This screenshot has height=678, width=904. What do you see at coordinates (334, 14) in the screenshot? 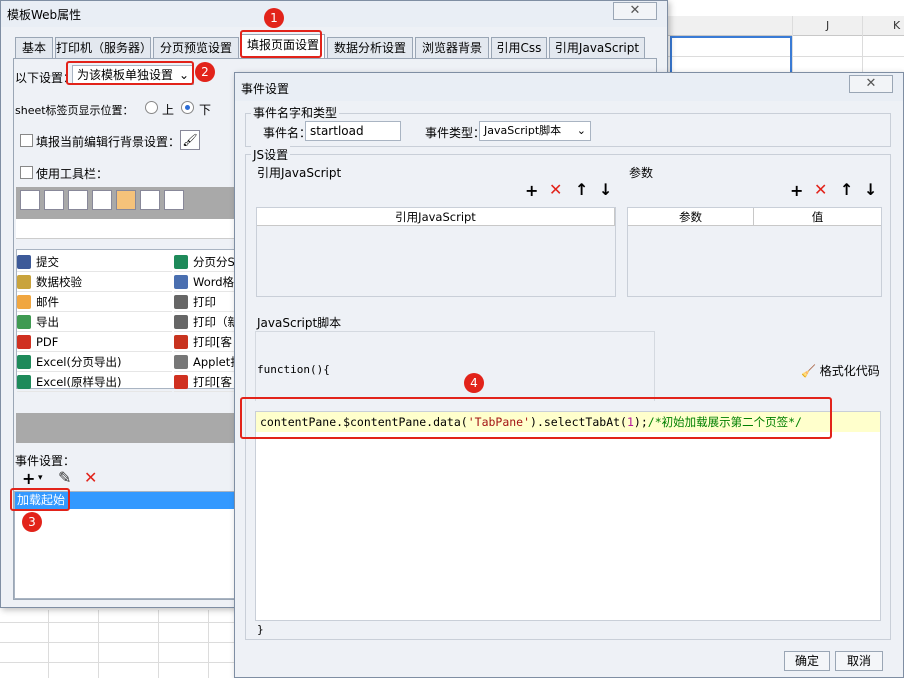
I see `dialog-titlebar: 模板Web属性 ✕` at bounding box center [334, 14].